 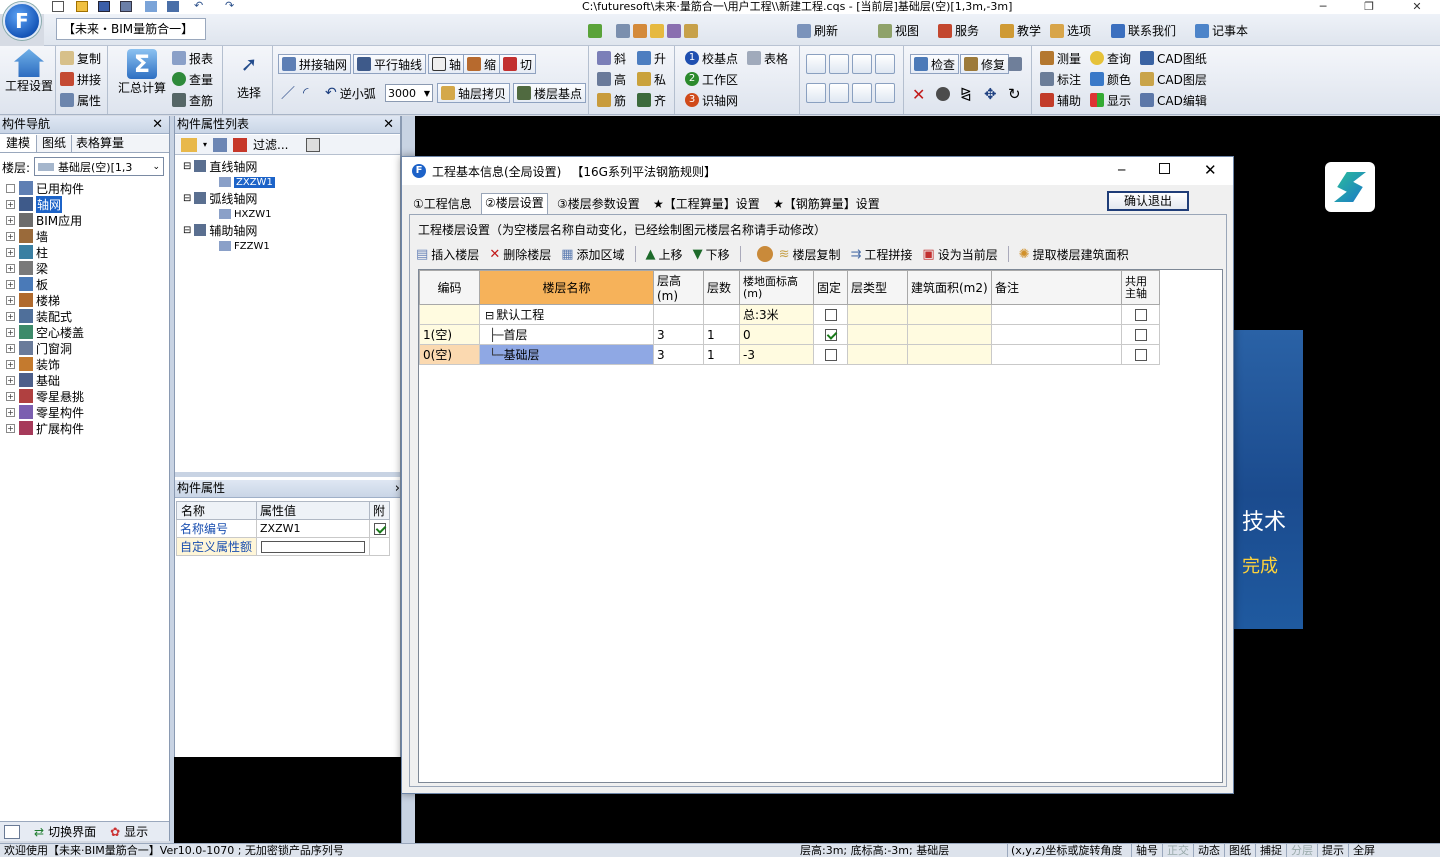 I want to click on bar-button: 筋, so click(x=611, y=100).